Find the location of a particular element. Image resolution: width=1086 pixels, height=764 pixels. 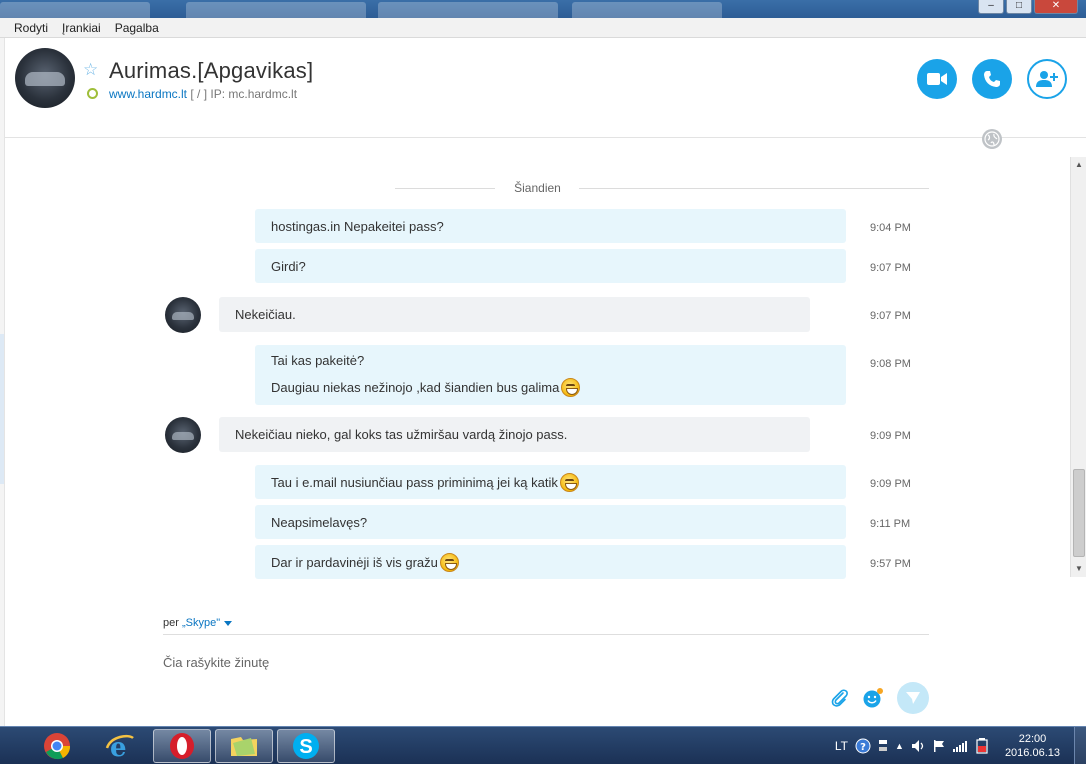

internet-explorer-icon: e is located at coordinates (119, 746).